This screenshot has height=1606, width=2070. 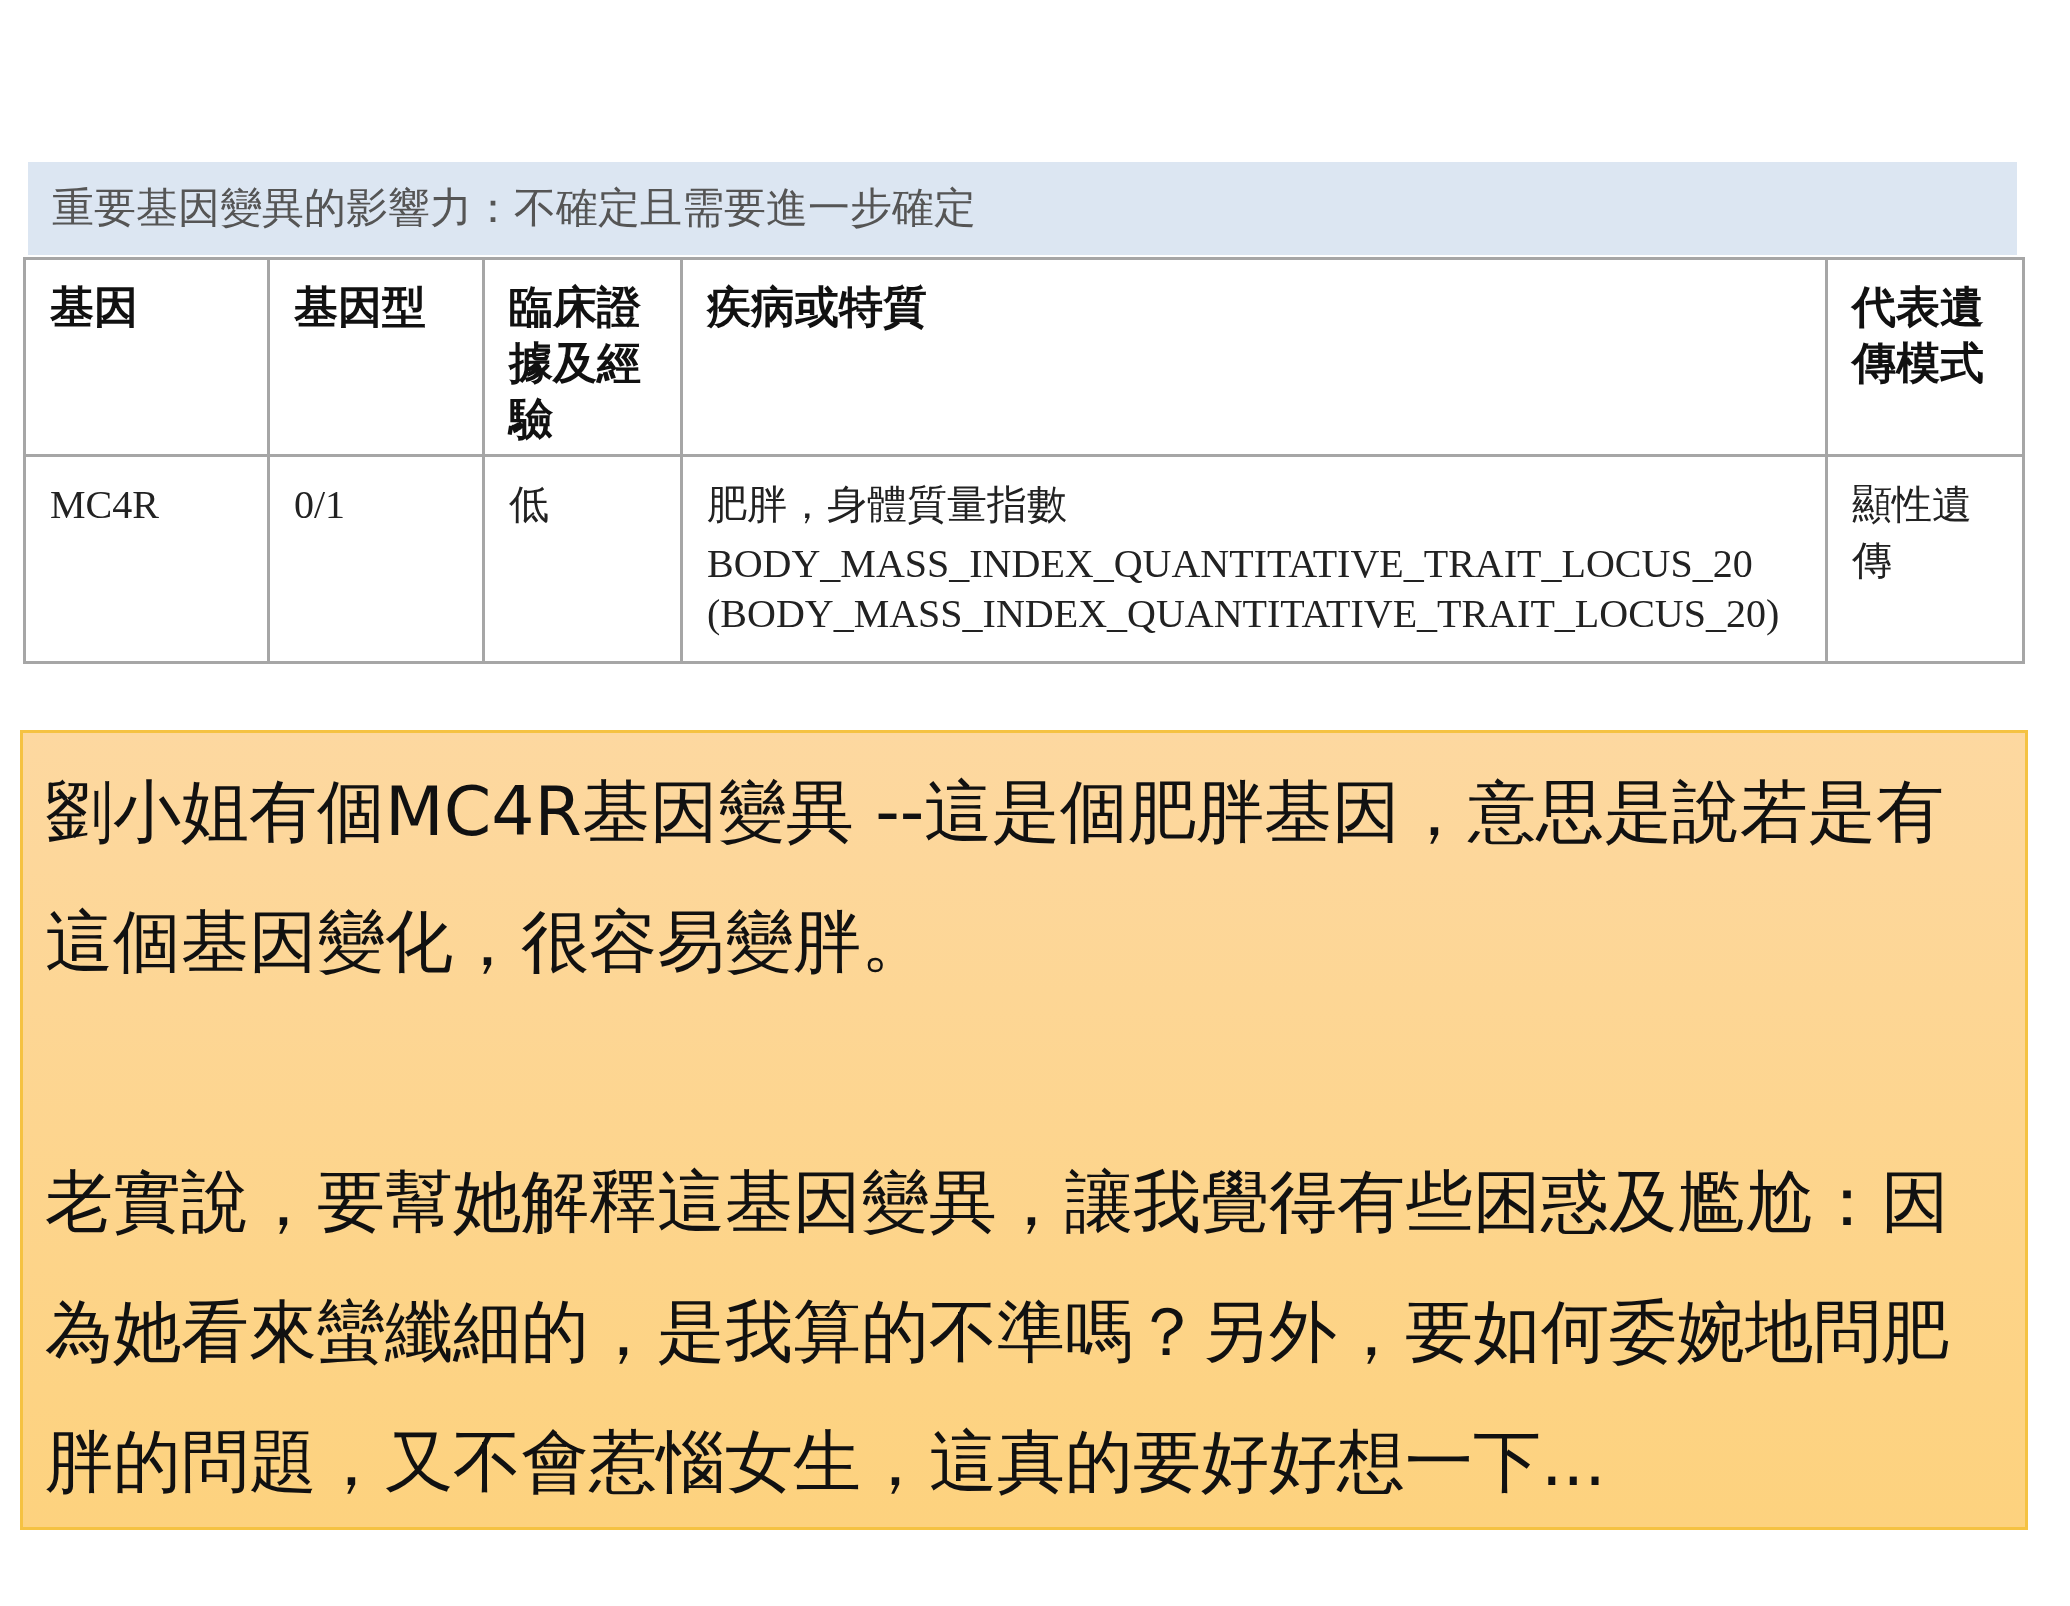 I want to click on table-cell: MC4R, so click(x=146, y=559).